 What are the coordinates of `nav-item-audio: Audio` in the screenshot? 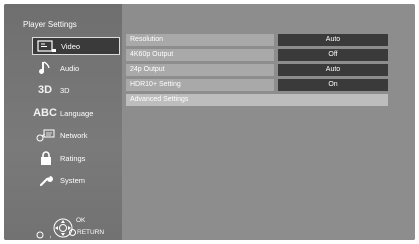 It's located at (76, 68).